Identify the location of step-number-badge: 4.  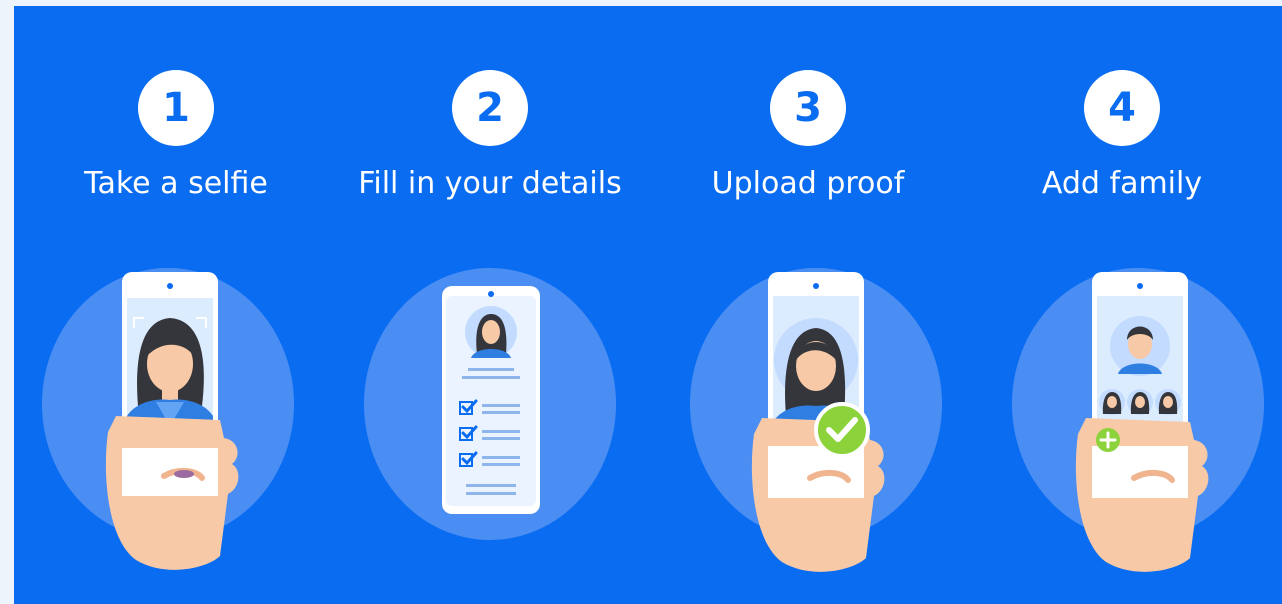
(1122, 108).